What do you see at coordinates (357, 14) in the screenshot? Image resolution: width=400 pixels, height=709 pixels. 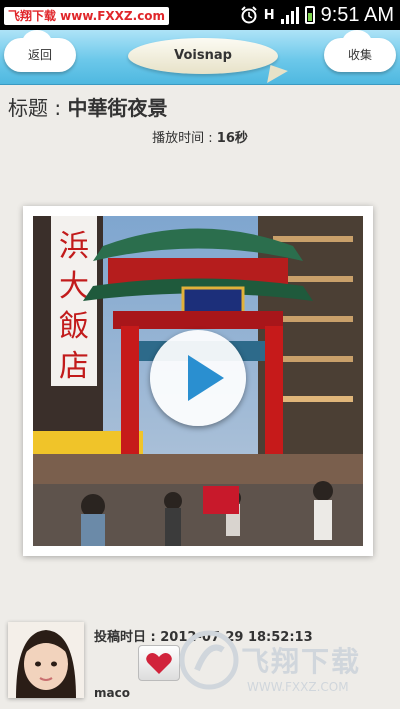 I see `clock: 9:51 AM` at bounding box center [357, 14].